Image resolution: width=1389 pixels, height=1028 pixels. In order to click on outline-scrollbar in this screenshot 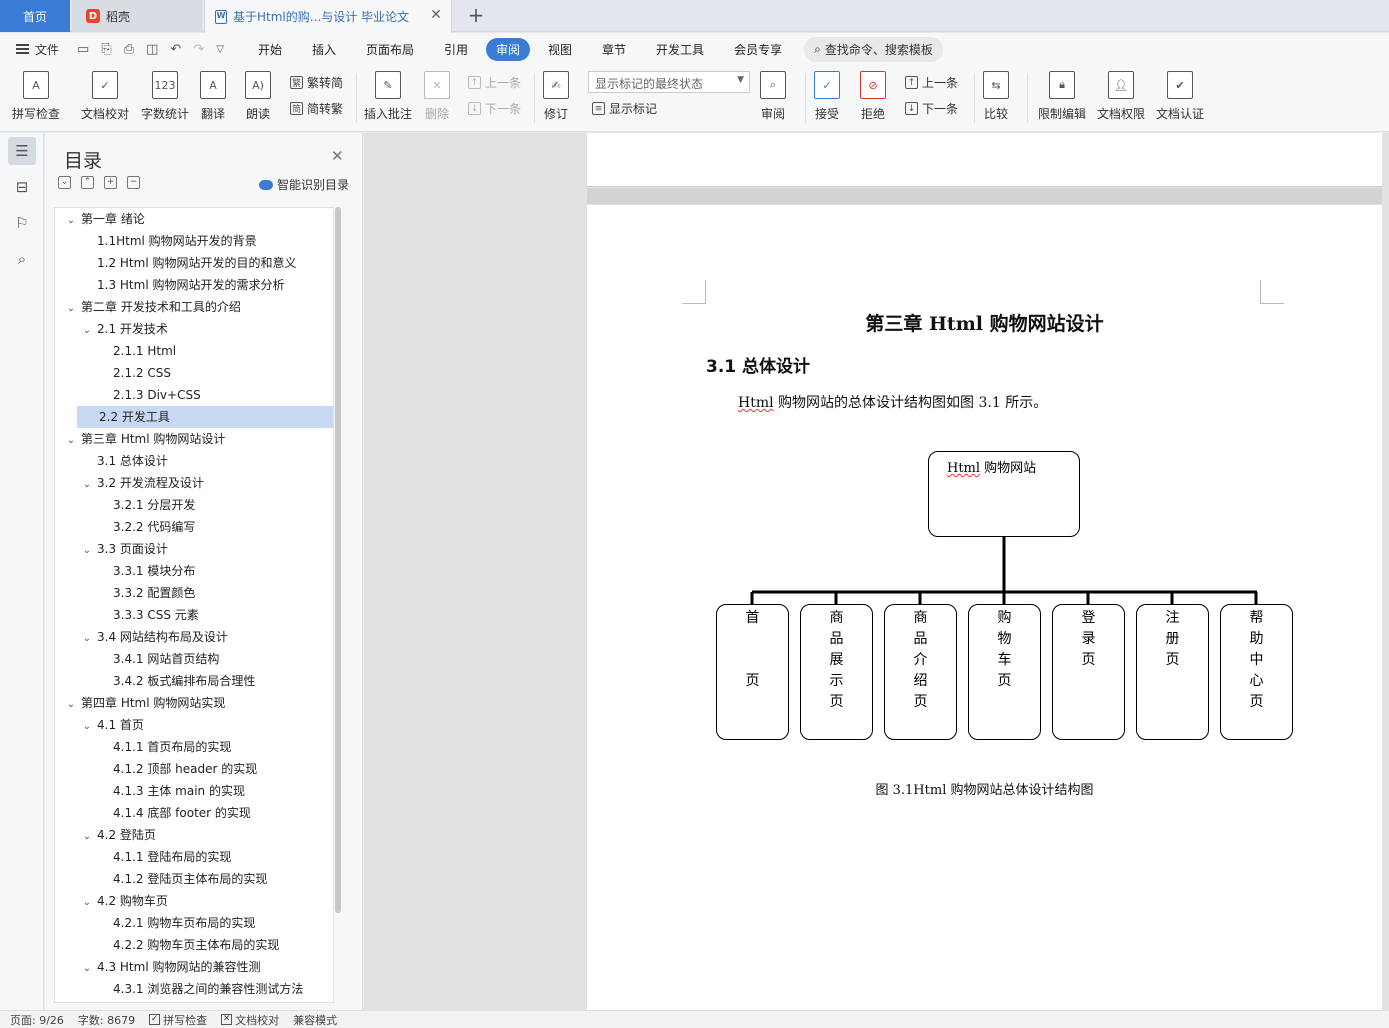, I will do `click(338, 560)`.